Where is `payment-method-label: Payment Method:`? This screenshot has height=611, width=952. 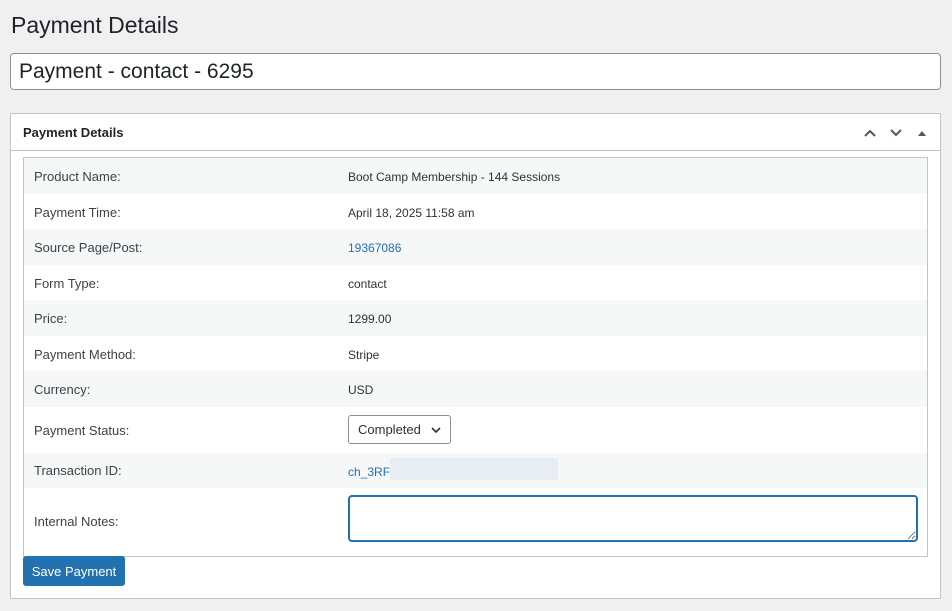
payment-method-label: Payment Method: is located at coordinates (85, 354).